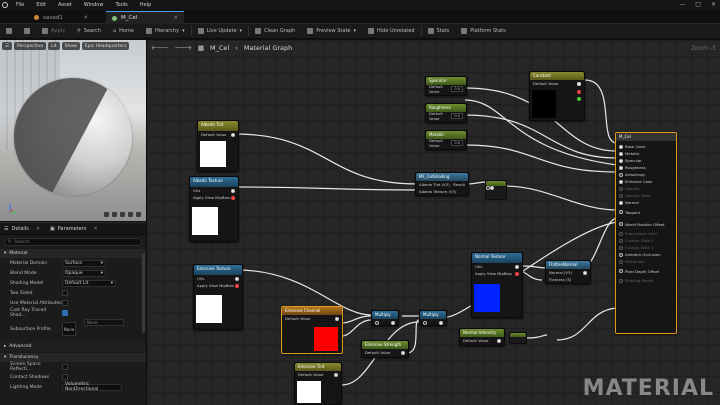  I want to click on result-pin-row: Anisotropy, so click(646, 174).